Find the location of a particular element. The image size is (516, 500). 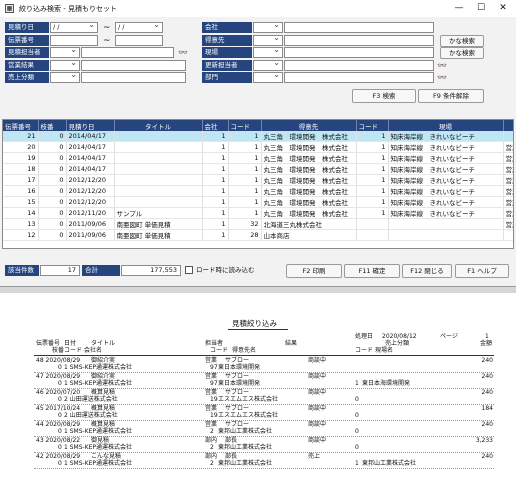

page-value: 1 is located at coordinates (487, 336).